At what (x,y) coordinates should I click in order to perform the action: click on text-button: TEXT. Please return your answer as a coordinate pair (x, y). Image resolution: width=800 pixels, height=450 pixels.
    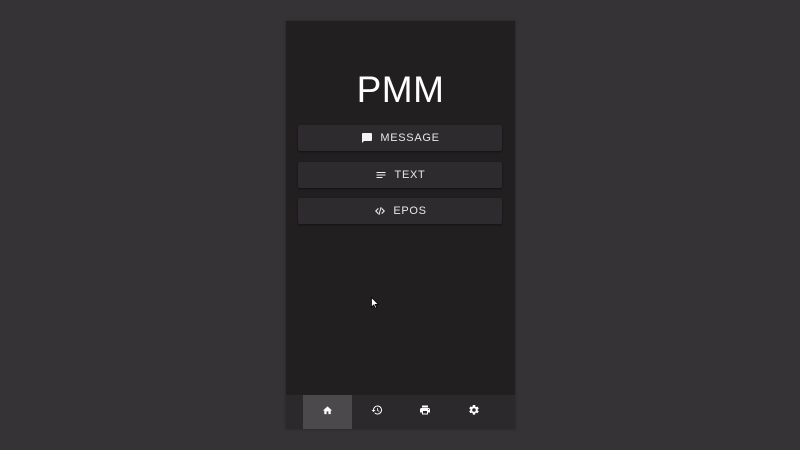
    Looking at the image, I should click on (400, 175).